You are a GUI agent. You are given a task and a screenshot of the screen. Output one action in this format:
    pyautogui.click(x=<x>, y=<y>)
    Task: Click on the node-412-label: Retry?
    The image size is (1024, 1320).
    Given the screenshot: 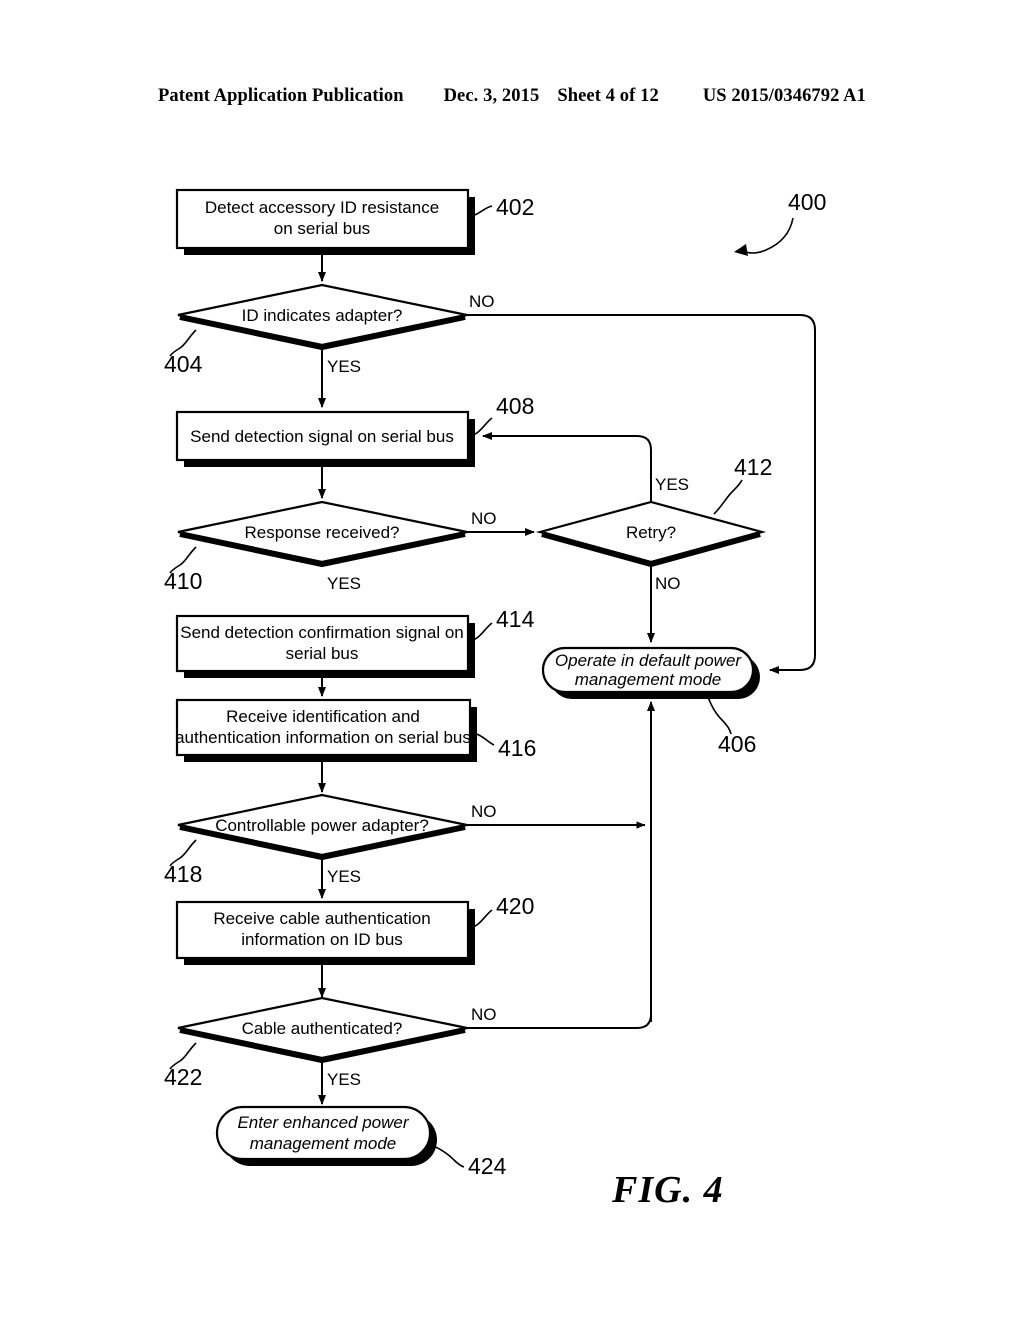 What is the action you would take?
    pyautogui.click(x=651, y=532)
    